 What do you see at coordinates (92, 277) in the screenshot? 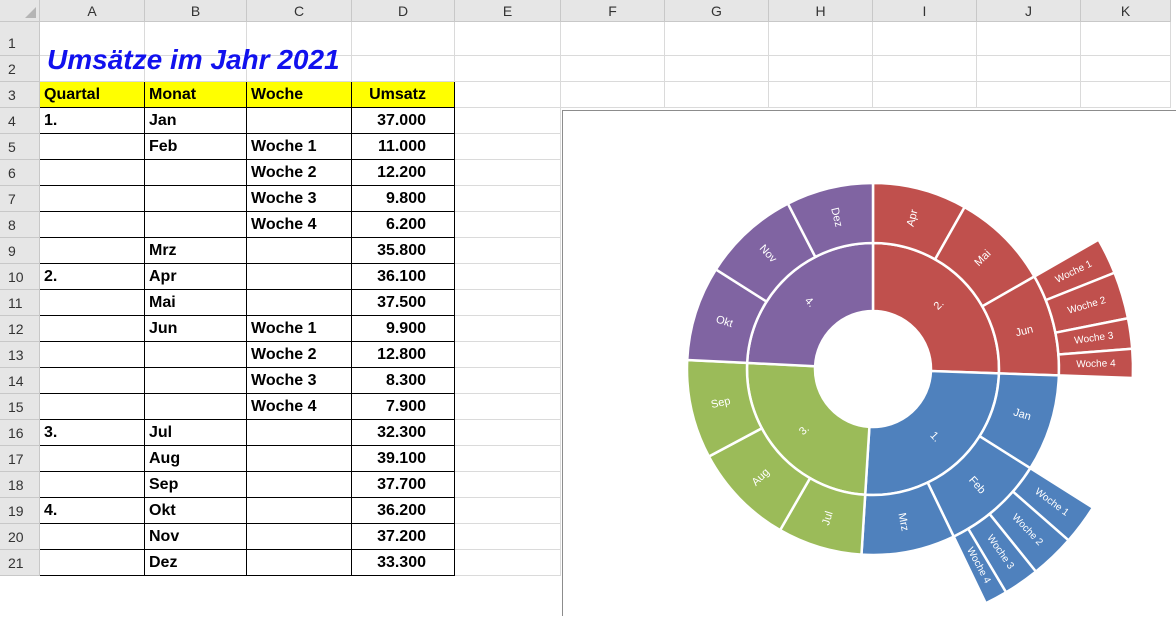
I see `table-cell: 2.` at bounding box center [92, 277].